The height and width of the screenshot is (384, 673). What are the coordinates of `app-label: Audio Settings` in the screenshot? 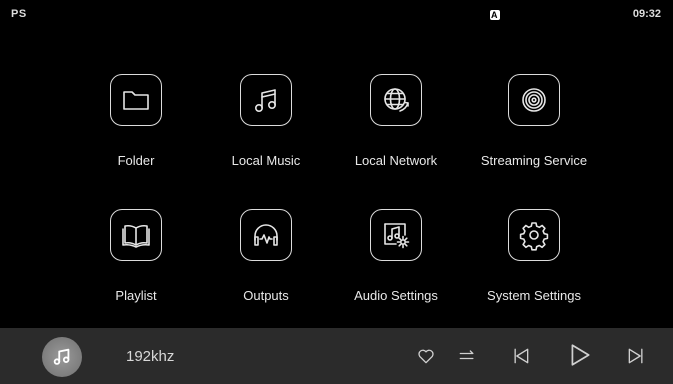 It's located at (396, 295).